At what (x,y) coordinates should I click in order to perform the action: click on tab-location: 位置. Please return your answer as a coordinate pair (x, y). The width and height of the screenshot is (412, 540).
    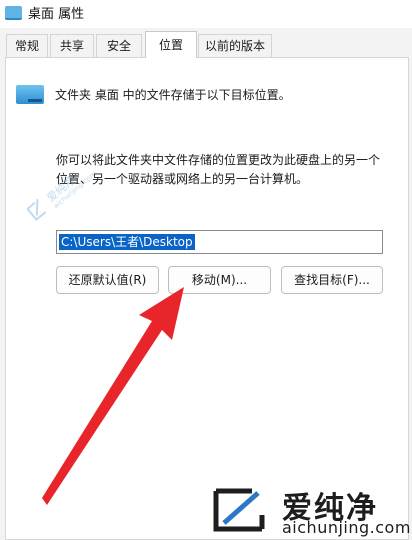
    Looking at the image, I should click on (171, 44).